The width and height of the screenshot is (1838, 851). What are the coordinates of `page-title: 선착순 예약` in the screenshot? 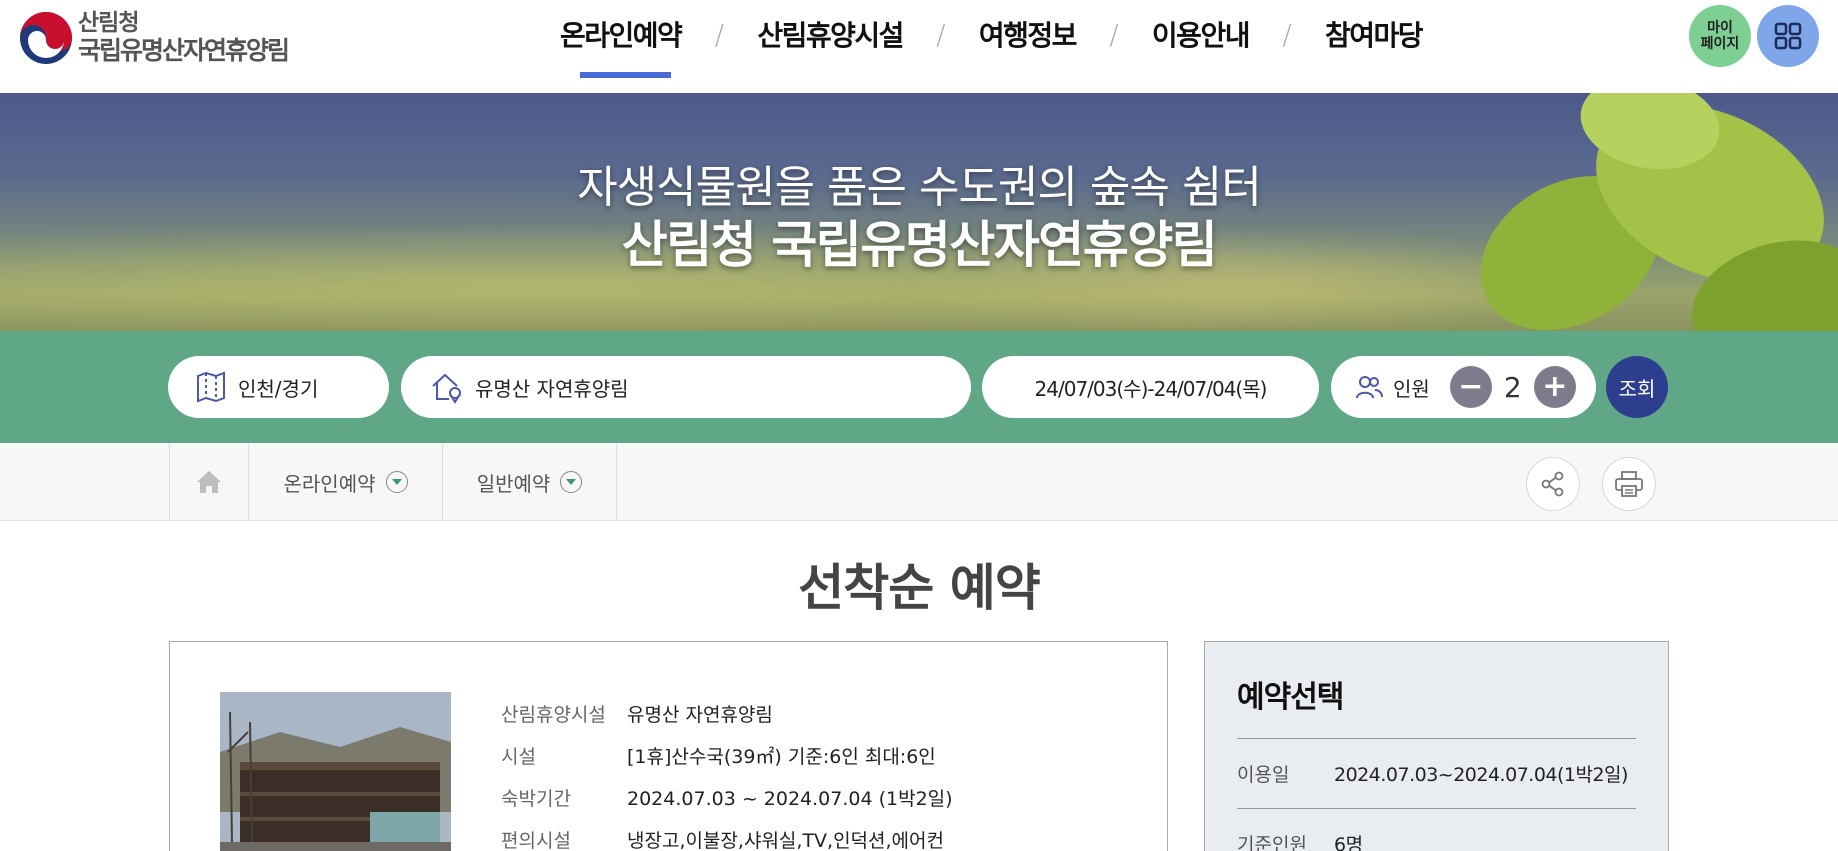 It's located at (919, 588).